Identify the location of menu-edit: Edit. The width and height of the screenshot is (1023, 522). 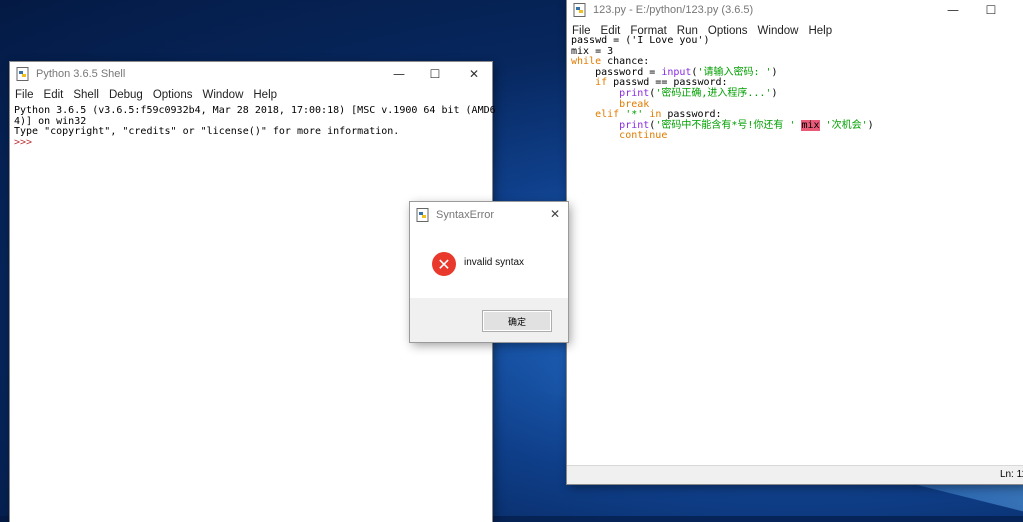
(54, 95).